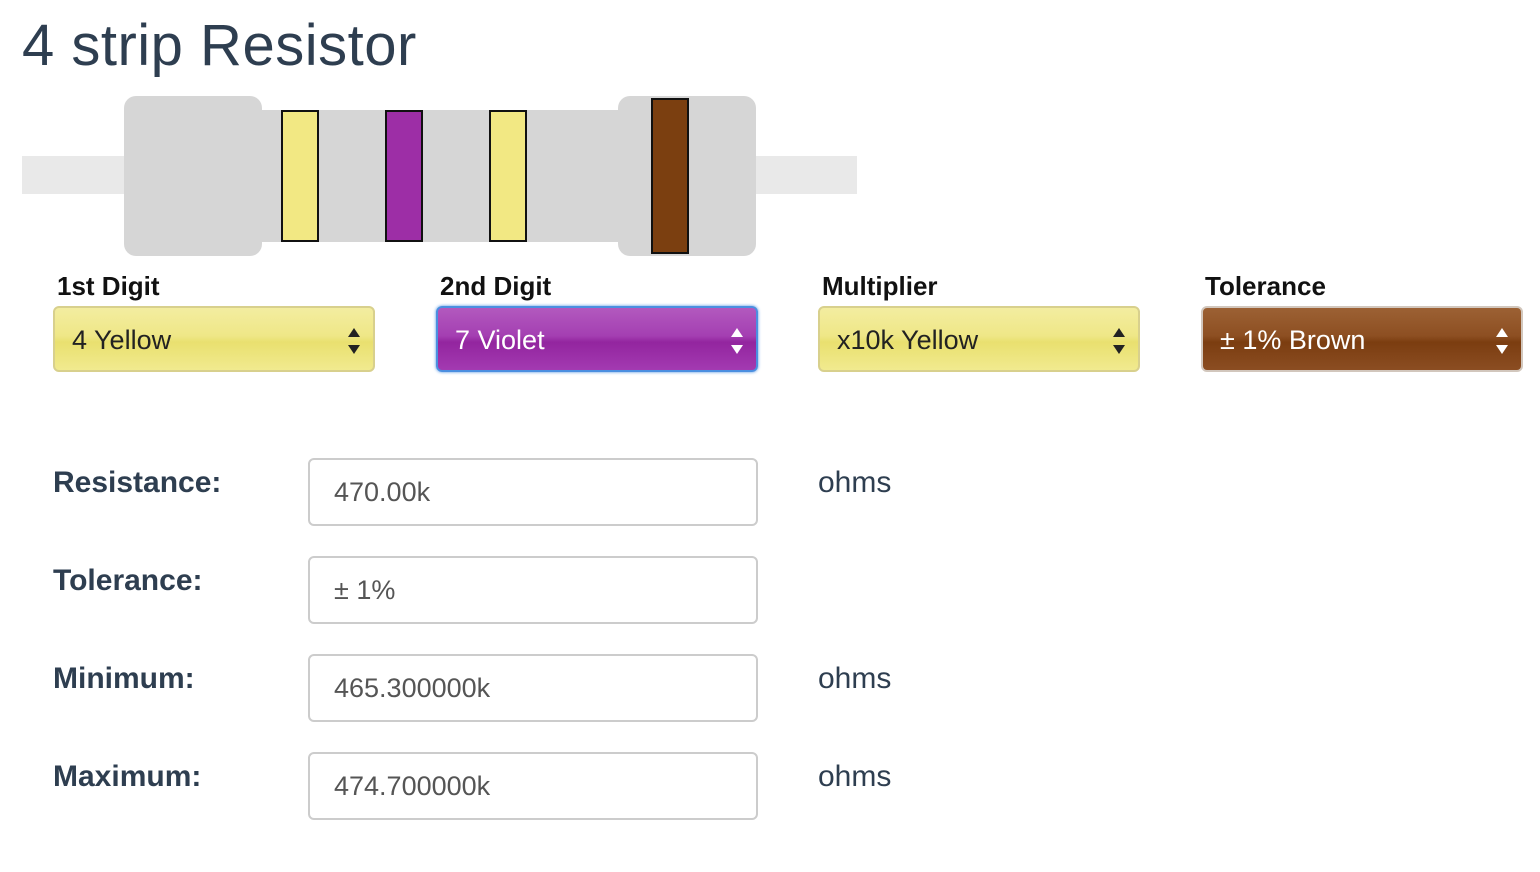  What do you see at coordinates (193, 176) in the screenshot?
I see `resistor-left-cap` at bounding box center [193, 176].